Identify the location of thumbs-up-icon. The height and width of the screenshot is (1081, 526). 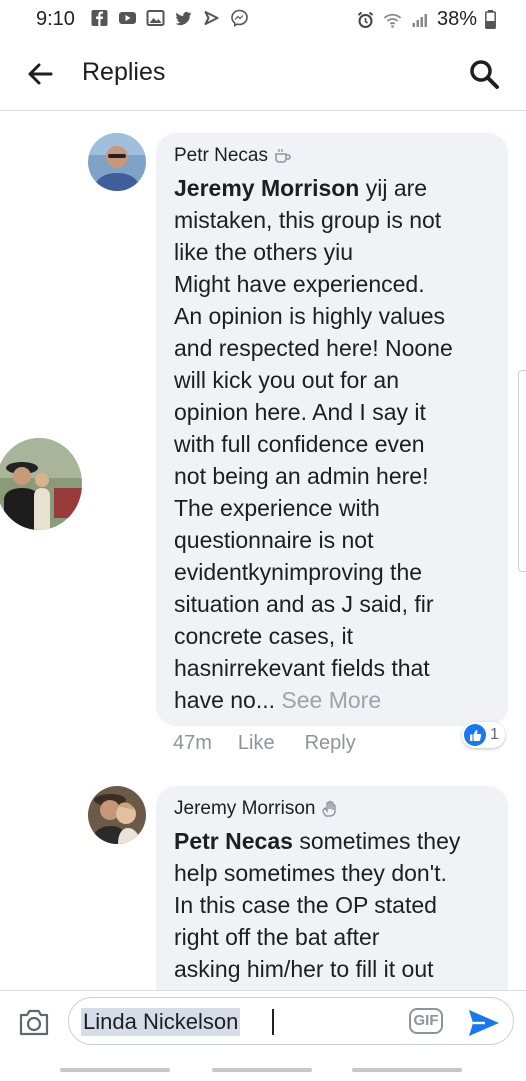
(475, 735).